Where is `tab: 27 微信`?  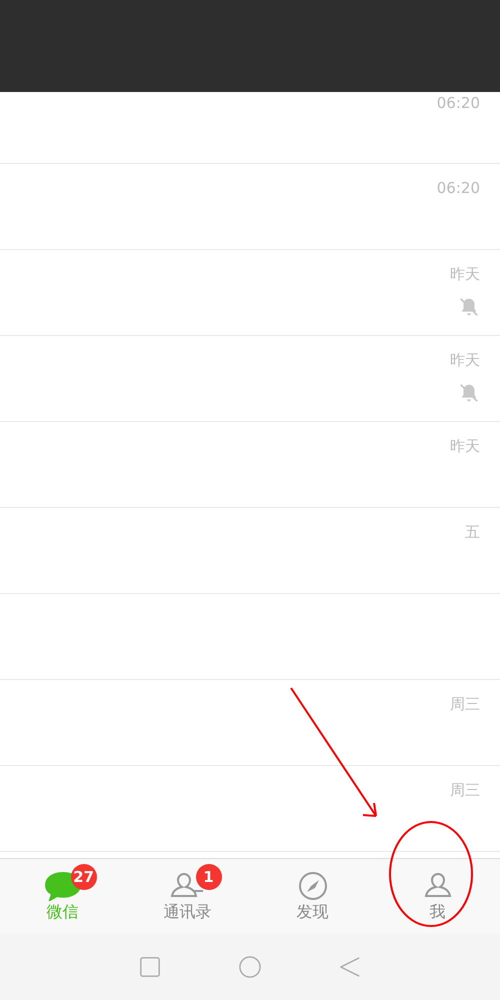
tab: 27 微信 is located at coordinates (62, 896).